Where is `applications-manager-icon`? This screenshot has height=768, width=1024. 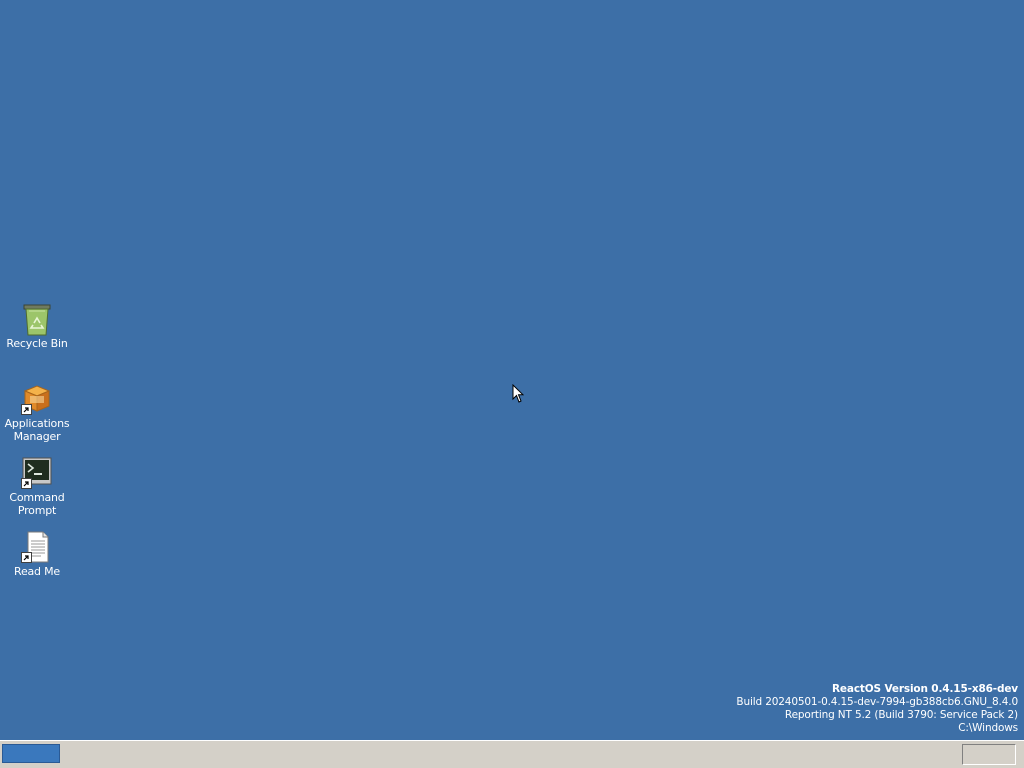 applications-manager-icon is located at coordinates (37, 399).